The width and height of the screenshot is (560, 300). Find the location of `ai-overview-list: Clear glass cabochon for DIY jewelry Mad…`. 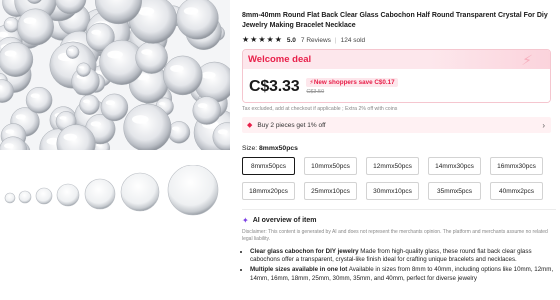

ai-overview-list: Clear glass cabochon for DIY jewelry Mad… is located at coordinates (398, 266).